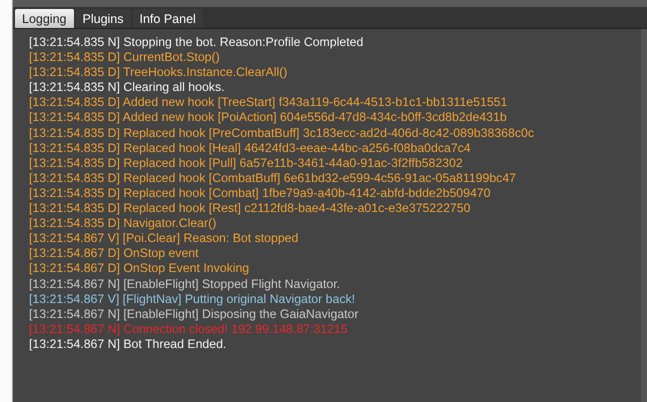 This screenshot has height=402, width=647. I want to click on log-line: [13:21:54.835 D] Added new hook [PoiAction] 604e556d-47d8-434c-b0ff-3cd8b2de431b, so click(268, 118).